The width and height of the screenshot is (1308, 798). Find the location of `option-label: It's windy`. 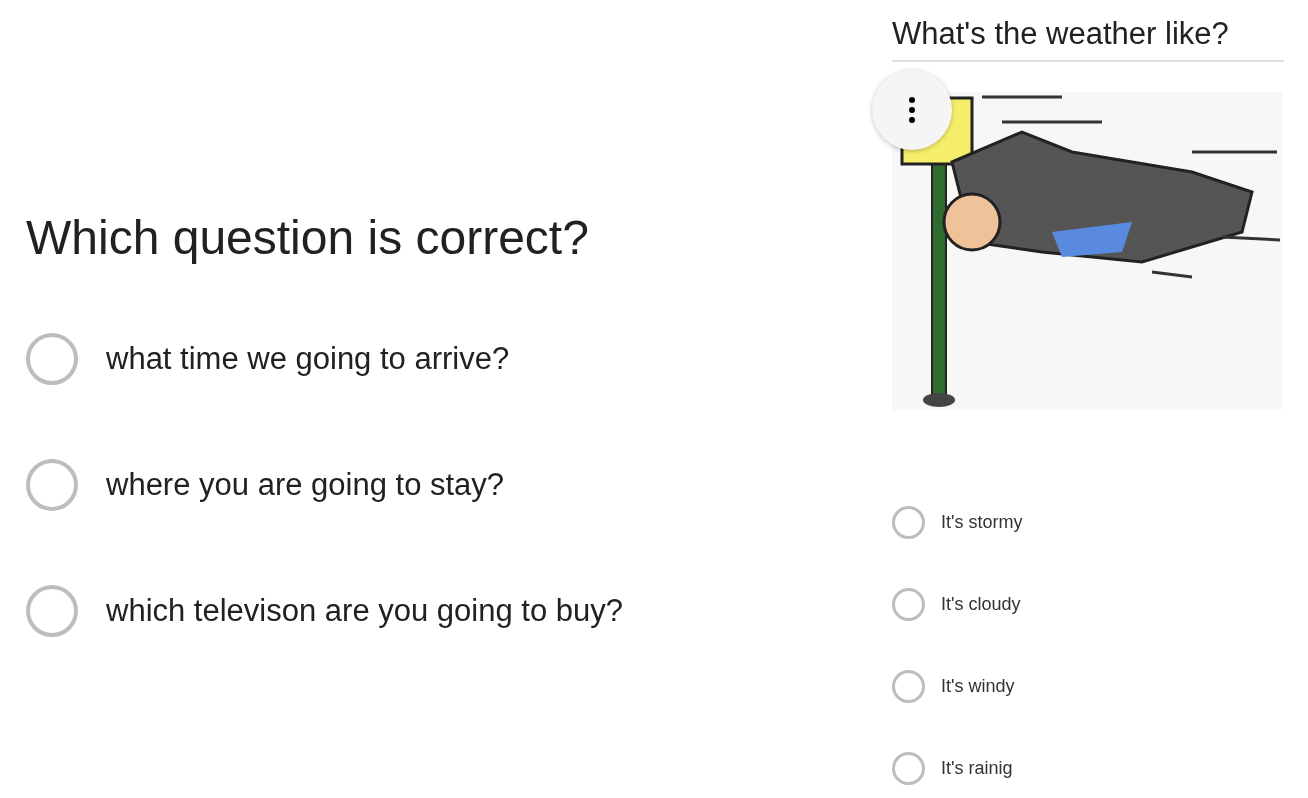

option-label: It's windy is located at coordinates (978, 686).